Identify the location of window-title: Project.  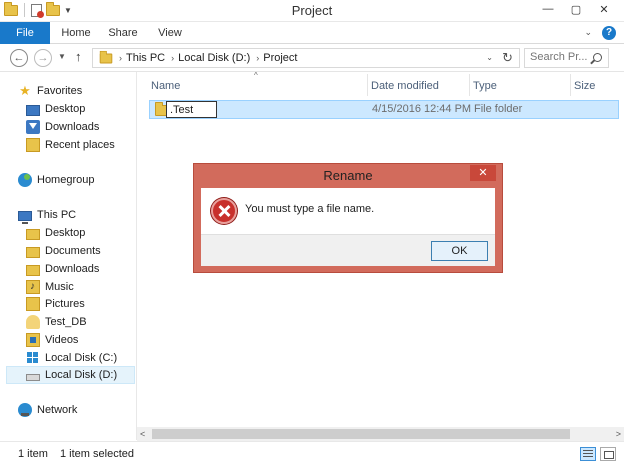
(312, 10).